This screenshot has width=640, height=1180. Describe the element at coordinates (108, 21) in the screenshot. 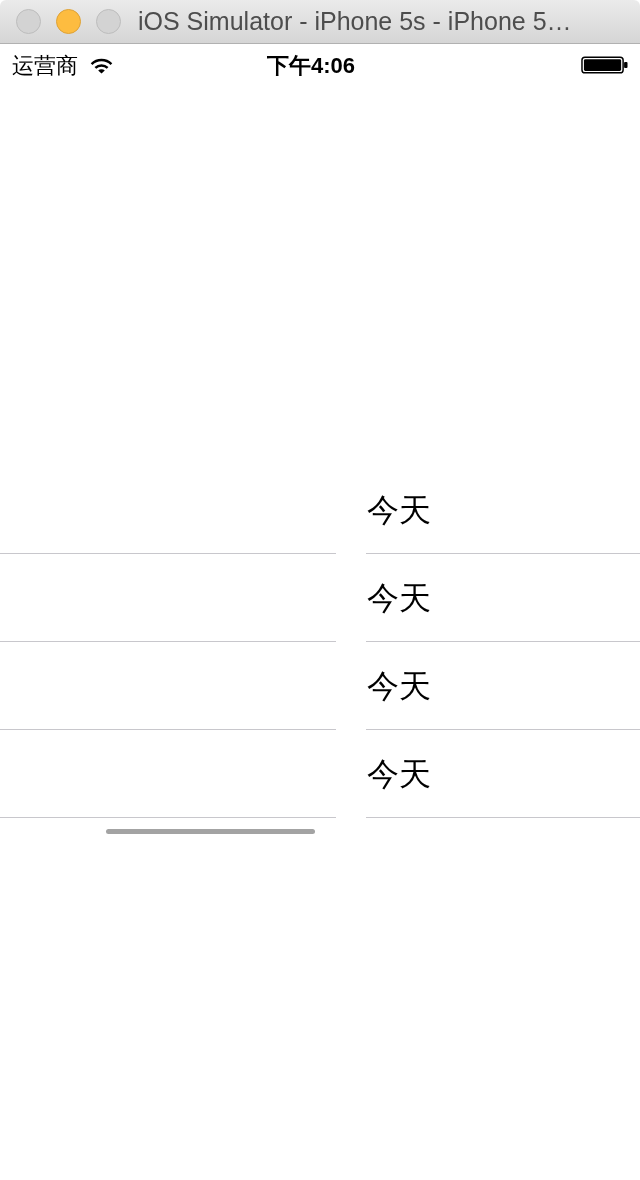

I see `zoom-button` at that location.